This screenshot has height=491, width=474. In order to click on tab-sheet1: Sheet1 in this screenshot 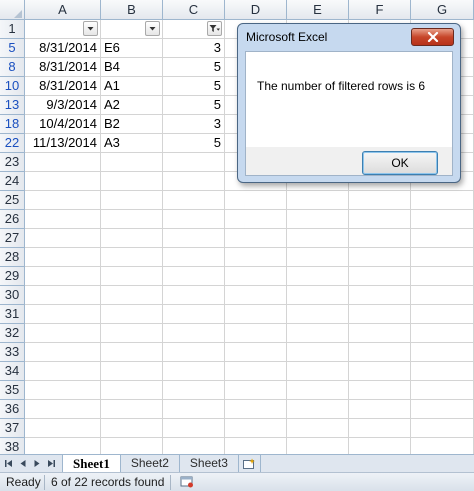, I will do `click(91, 463)`.